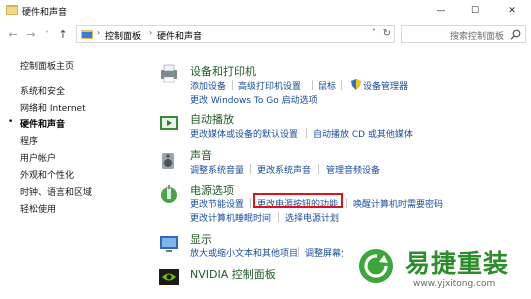 The image size is (531, 299). Describe the element at coordinates (87, 34) in the screenshot. I see `control-panel-folder-icon` at that location.